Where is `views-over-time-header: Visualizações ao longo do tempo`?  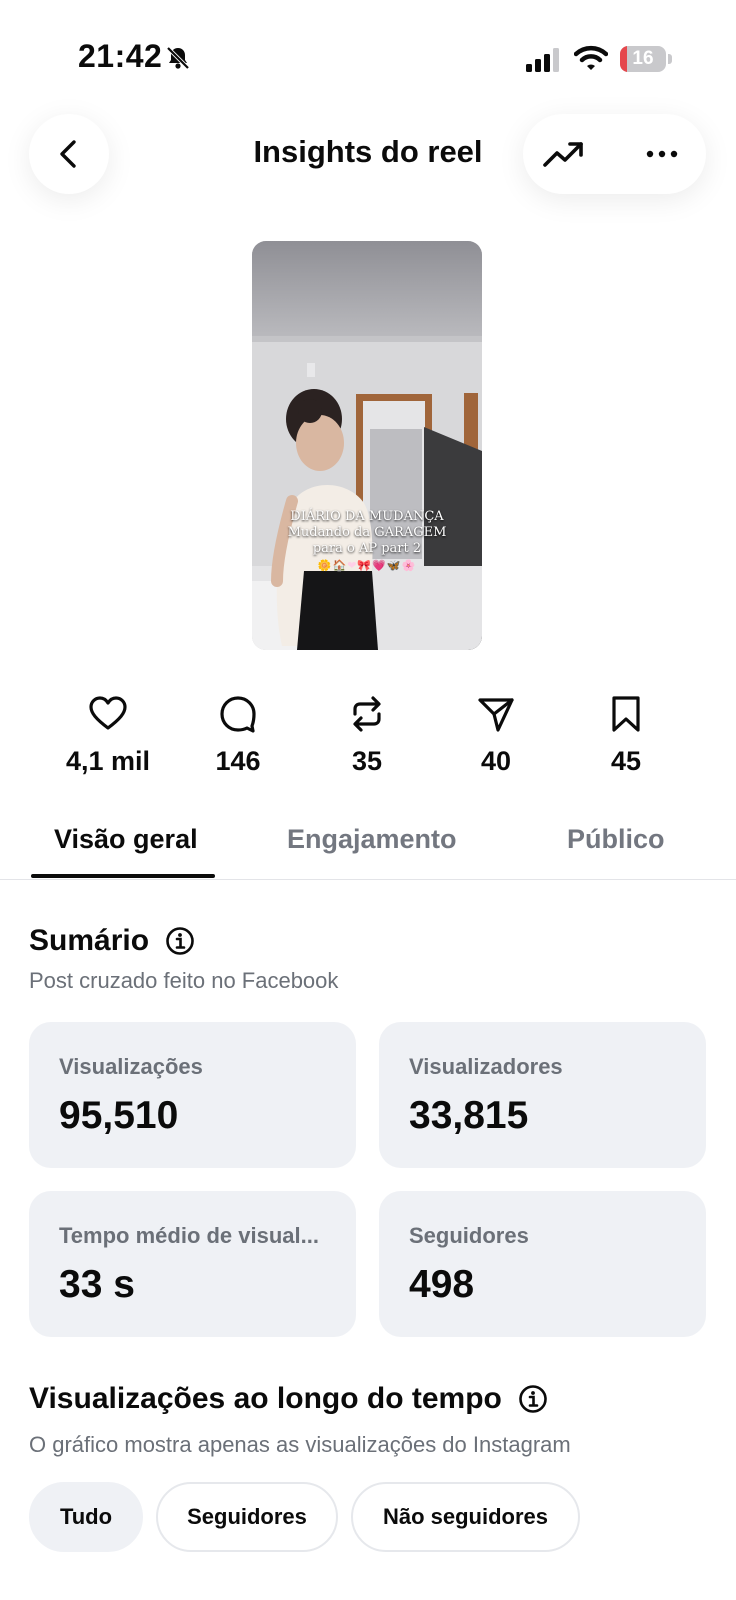
views-over-time-header: Visualizações ao longo do tempo is located at coordinates (288, 1399).